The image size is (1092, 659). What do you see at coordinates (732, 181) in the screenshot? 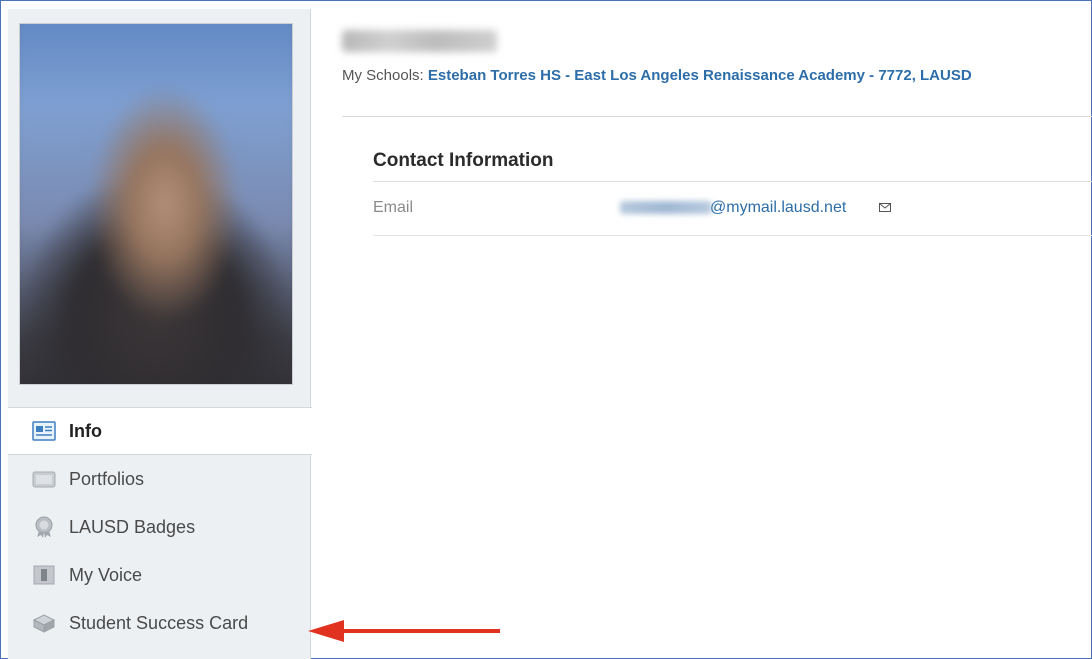
I see `contact-divider` at bounding box center [732, 181].